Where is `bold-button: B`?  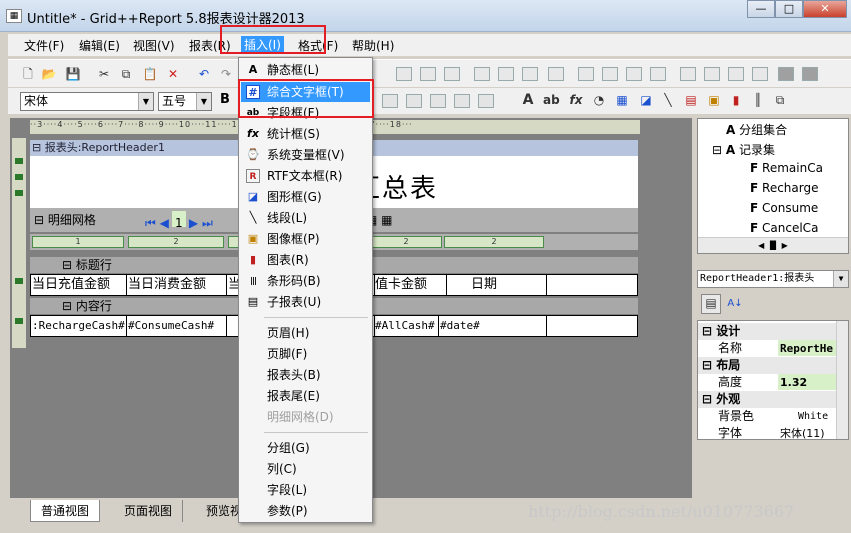
bold-button: B is located at coordinates (225, 99).